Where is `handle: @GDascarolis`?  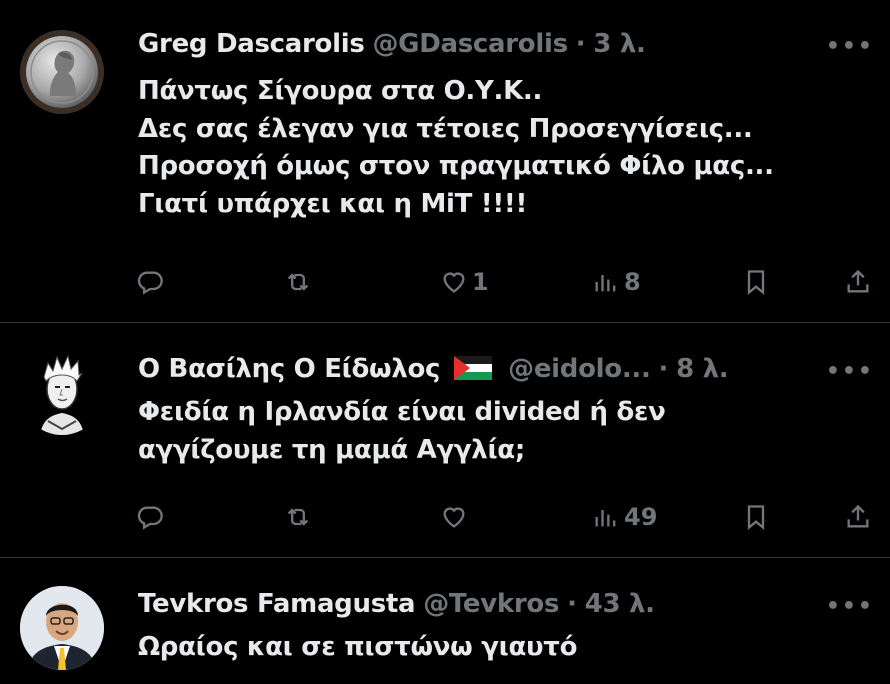 handle: @GDascarolis is located at coordinates (470, 44).